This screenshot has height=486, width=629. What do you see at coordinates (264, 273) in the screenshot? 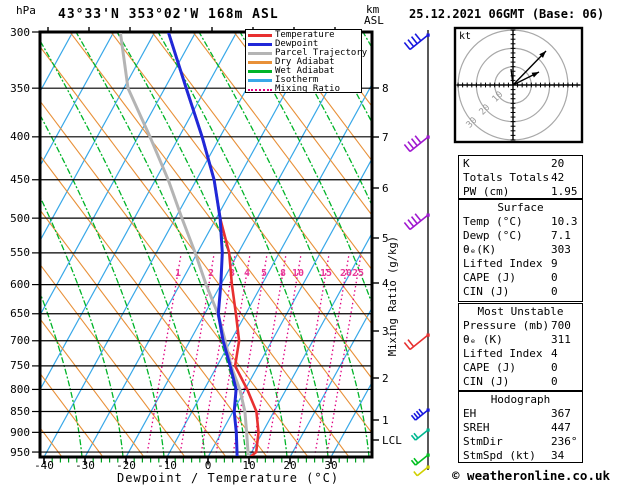
I see `svg-text: 5` at bounding box center [264, 273].